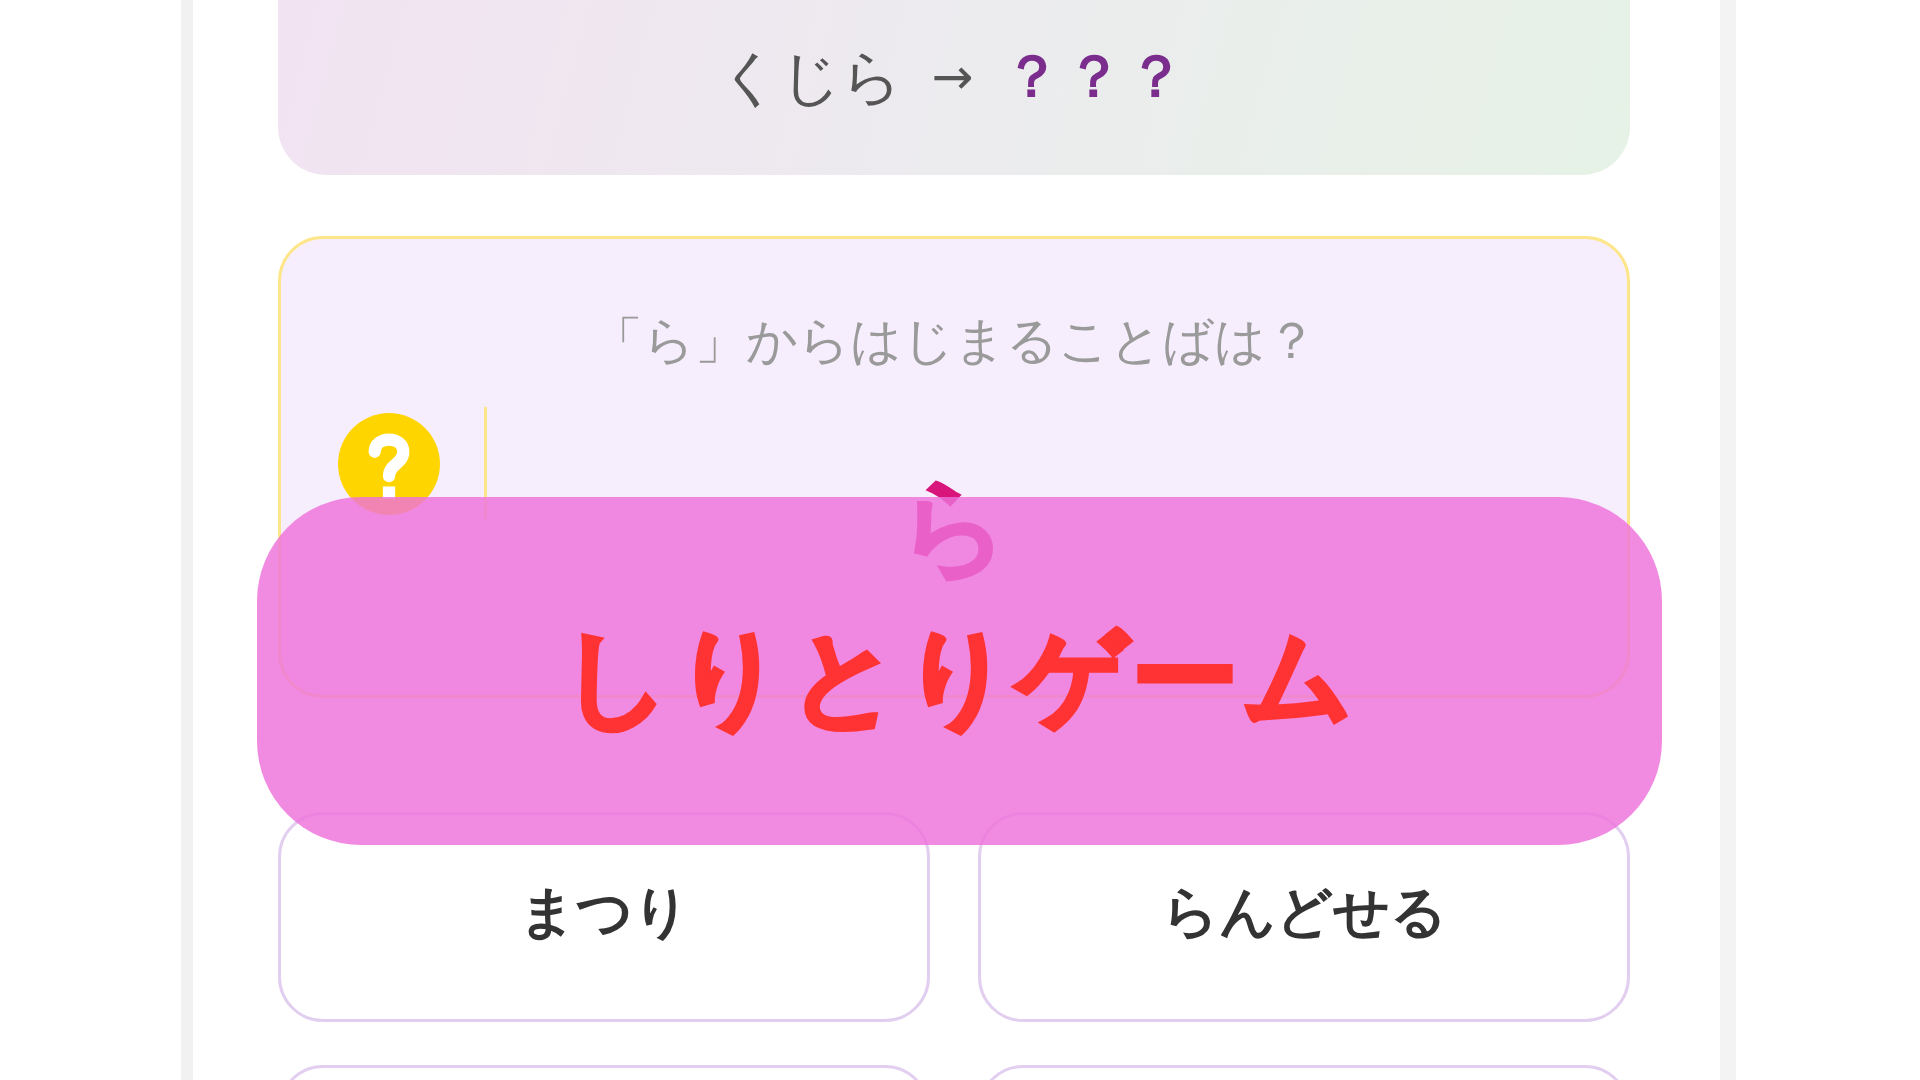  I want to click on arrow-sign: →, so click(952, 76).